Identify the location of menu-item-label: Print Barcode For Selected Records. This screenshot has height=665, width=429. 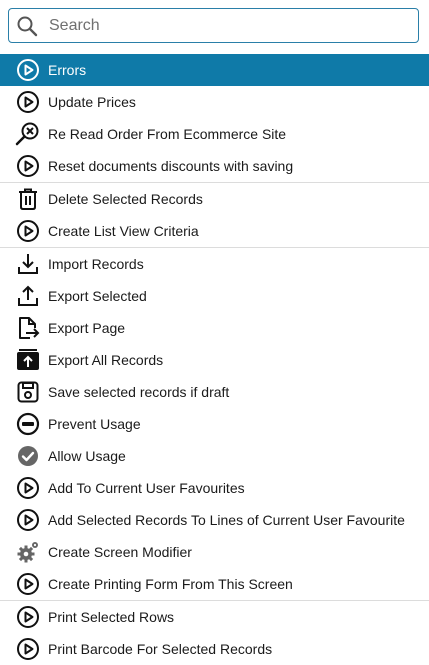
(160, 649).